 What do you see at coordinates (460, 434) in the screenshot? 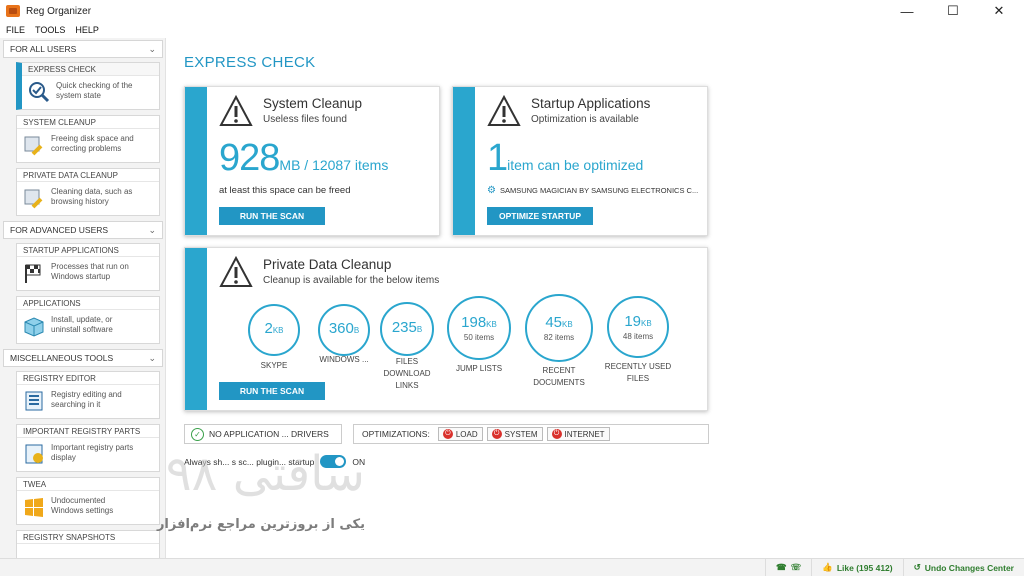
I see `optimization-load-button: ⏻ LOAD` at bounding box center [460, 434].